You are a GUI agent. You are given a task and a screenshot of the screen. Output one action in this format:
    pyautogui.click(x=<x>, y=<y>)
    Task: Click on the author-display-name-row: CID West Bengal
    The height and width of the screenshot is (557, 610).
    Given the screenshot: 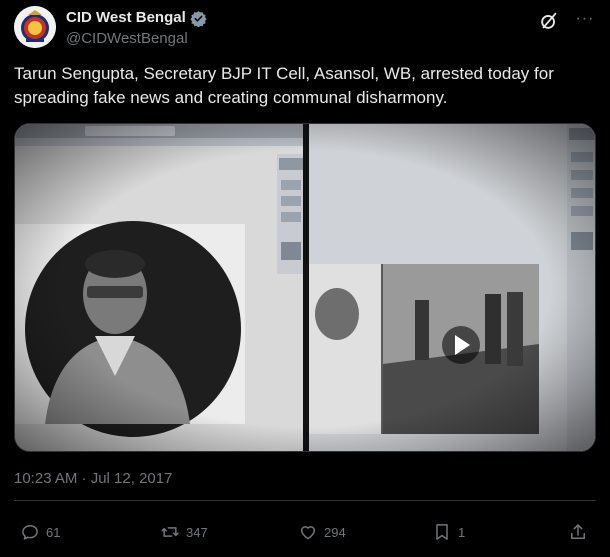 What is the action you would take?
    pyautogui.click(x=136, y=18)
    